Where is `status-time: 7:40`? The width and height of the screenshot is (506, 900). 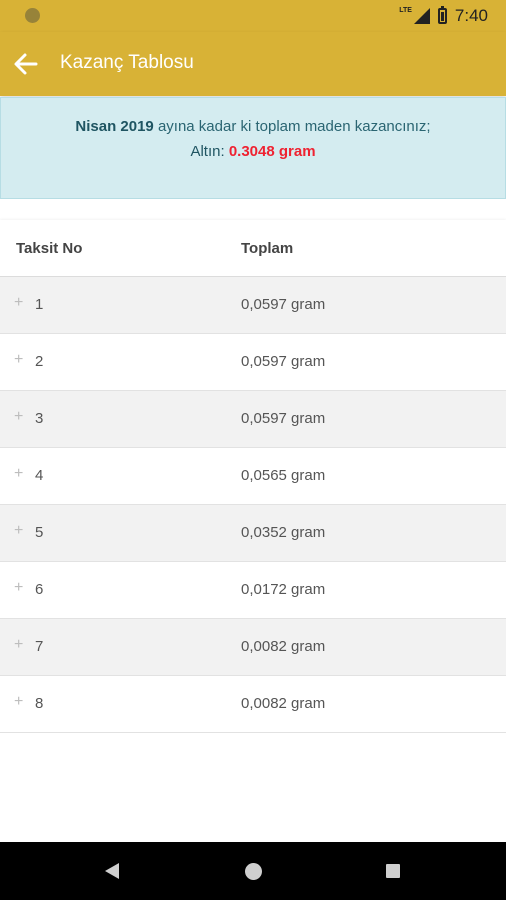
status-time: 7:40 is located at coordinates (471, 15).